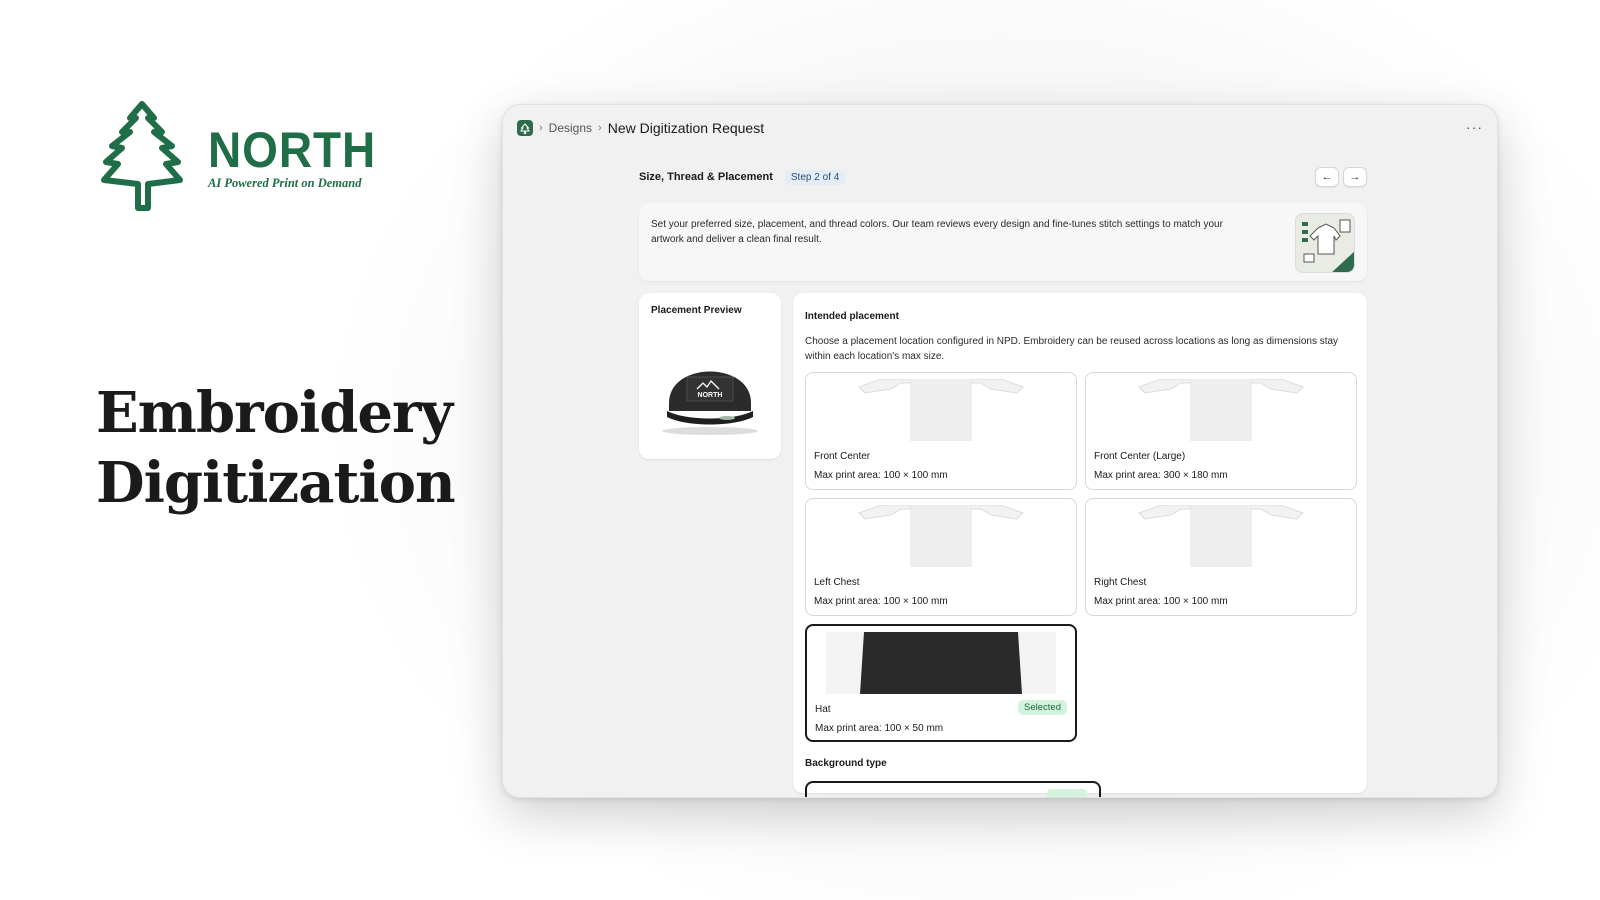 Image resolution: width=1600 pixels, height=900 pixels. Describe the element at coordinates (525, 128) in the screenshot. I see `home-tree-icon` at that location.